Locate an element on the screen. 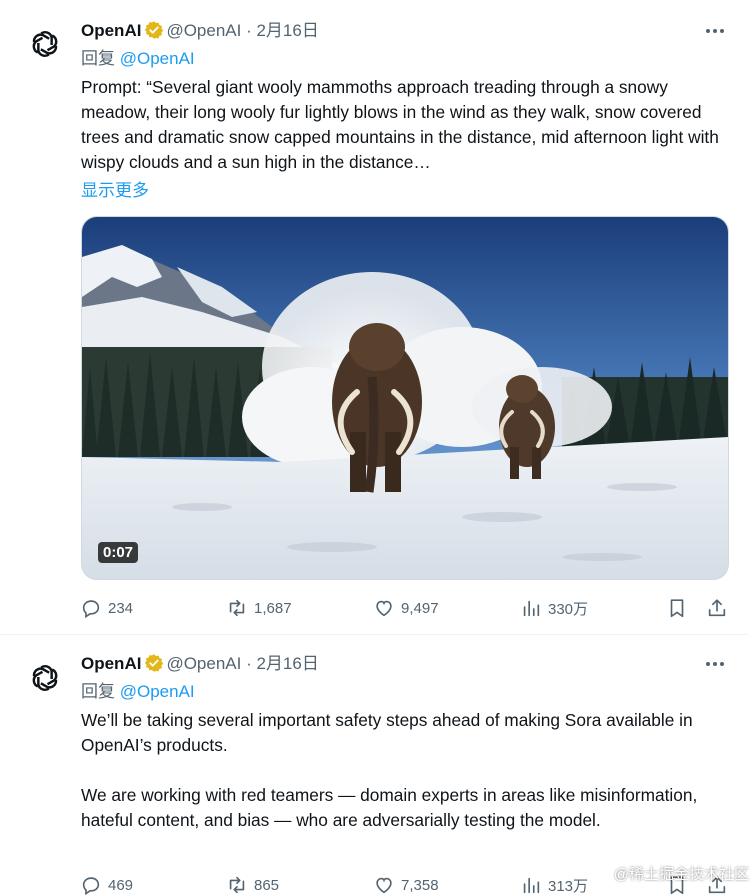 This screenshot has width=755, height=896. repost-button: 1,687 is located at coordinates (259, 608).